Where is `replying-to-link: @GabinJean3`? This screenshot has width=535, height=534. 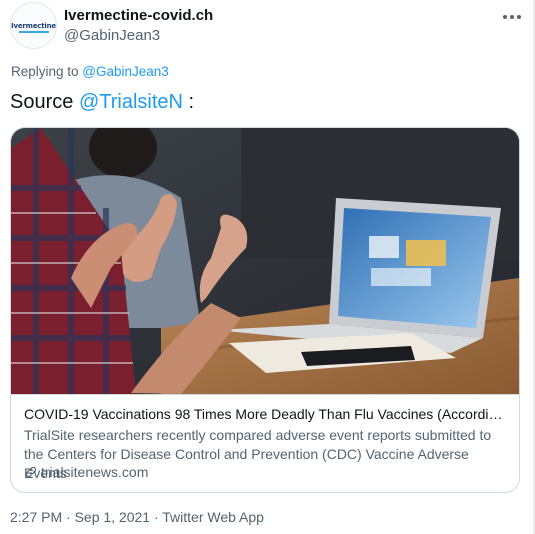 replying-to-link: @GabinJean3 is located at coordinates (125, 71).